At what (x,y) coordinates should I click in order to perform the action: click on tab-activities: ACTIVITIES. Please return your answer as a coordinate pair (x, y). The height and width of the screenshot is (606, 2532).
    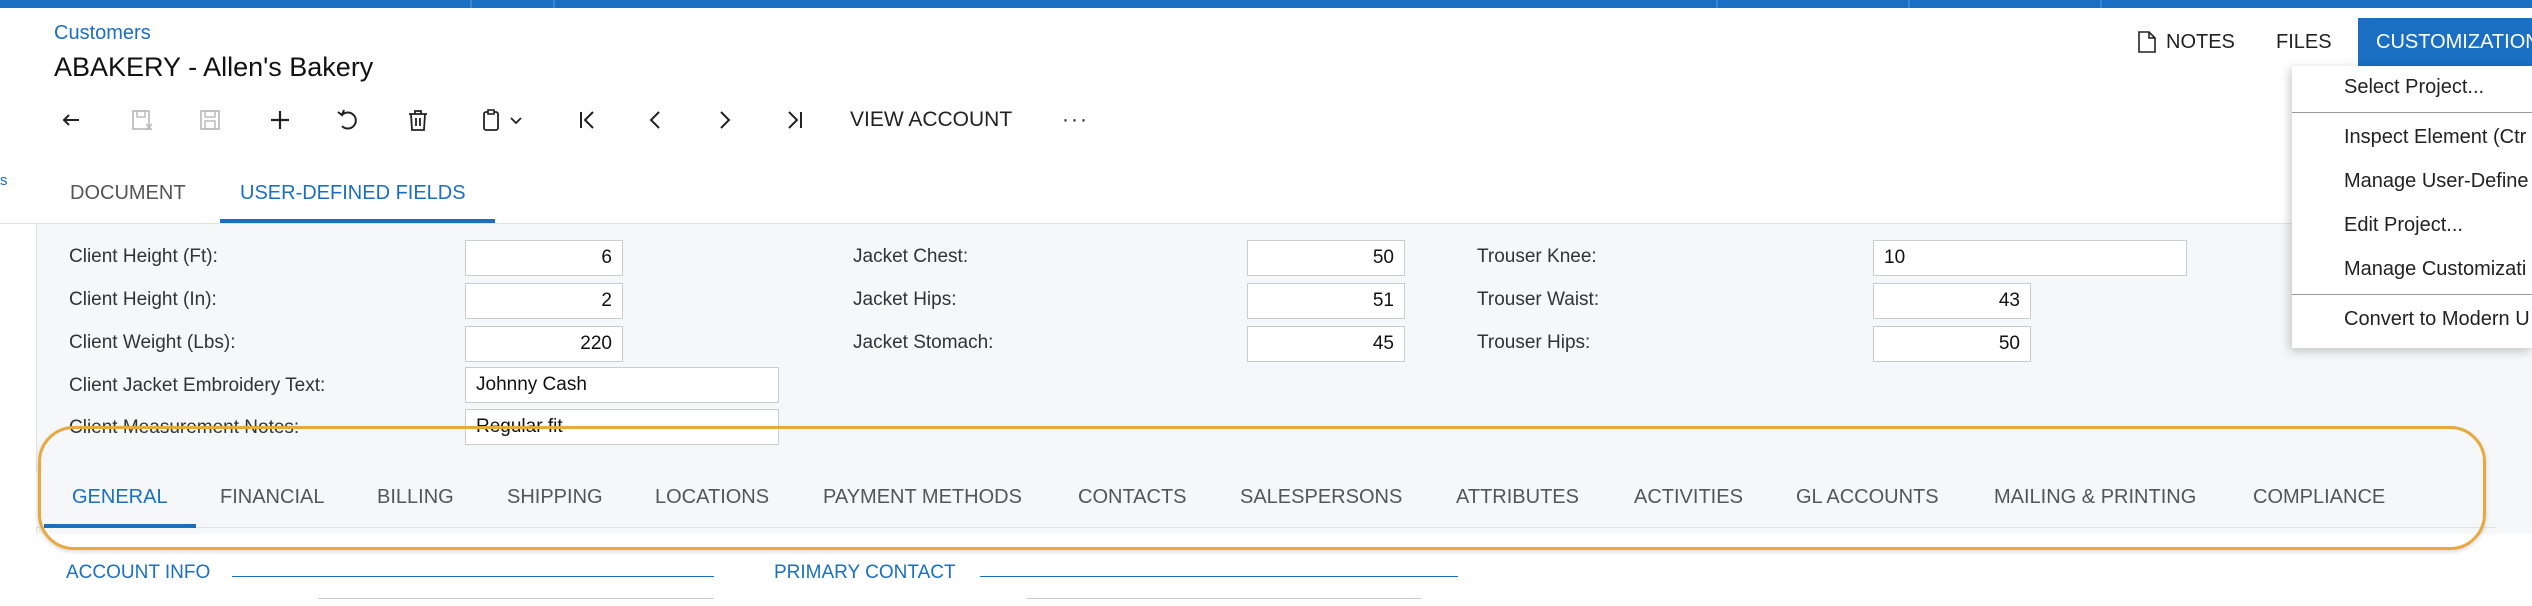
    Looking at the image, I should click on (1688, 497).